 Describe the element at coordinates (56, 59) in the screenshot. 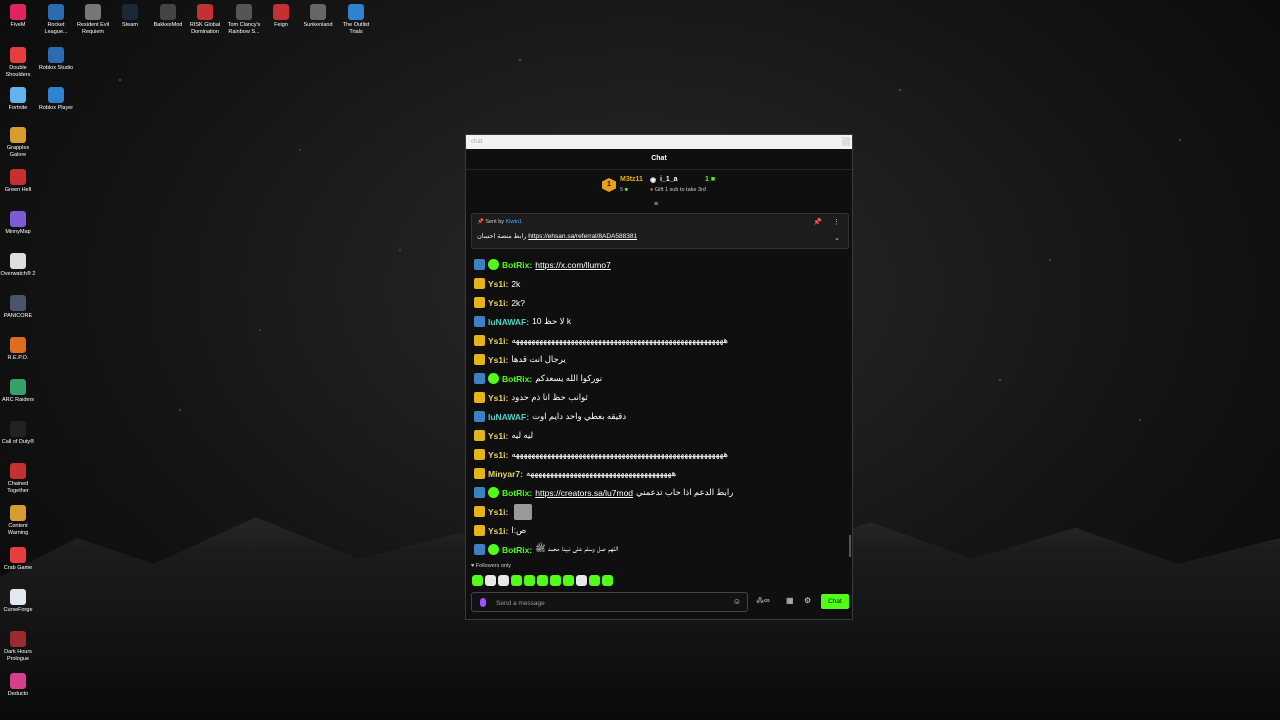

I see `desktop-icon: Roblox Studio` at that location.